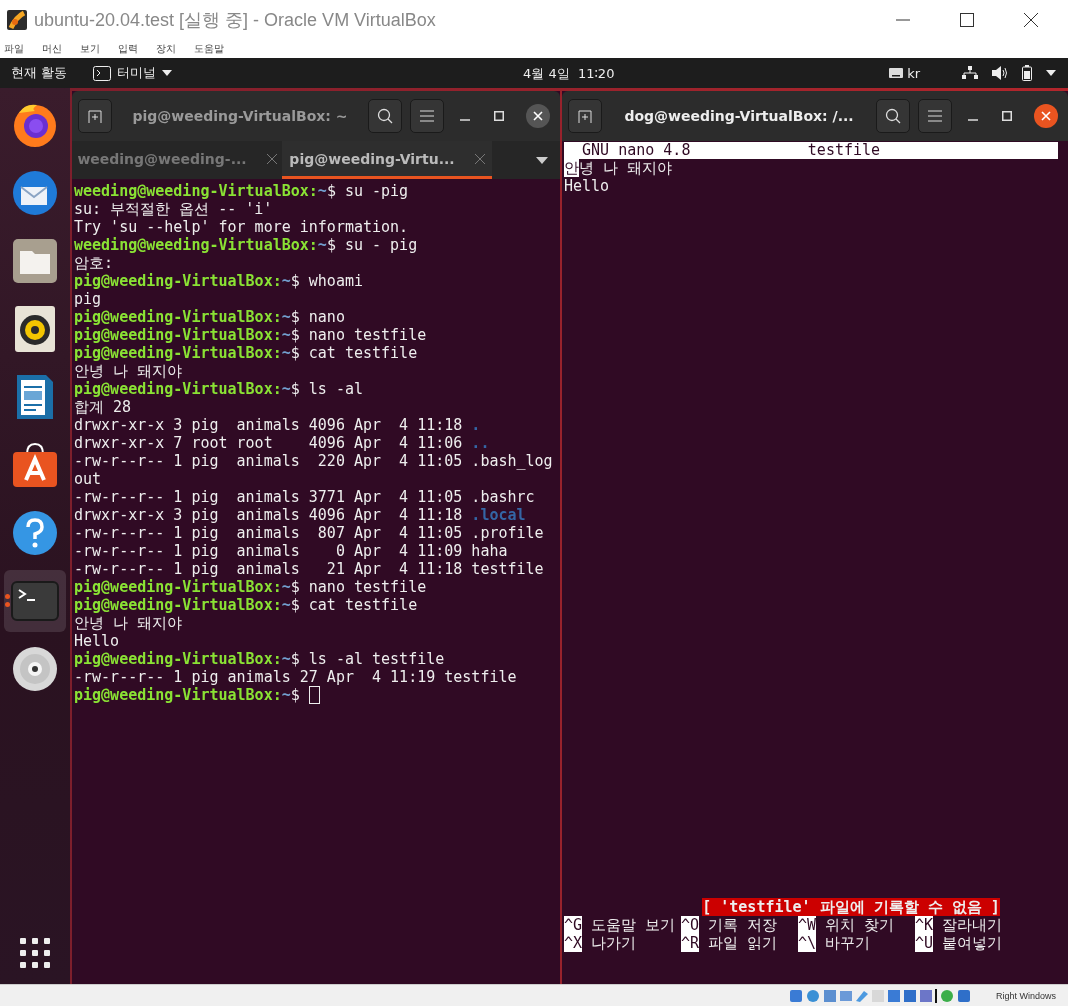  What do you see at coordinates (326, 389) in the screenshot?
I see `terminal-text: $ ls -al` at bounding box center [326, 389].